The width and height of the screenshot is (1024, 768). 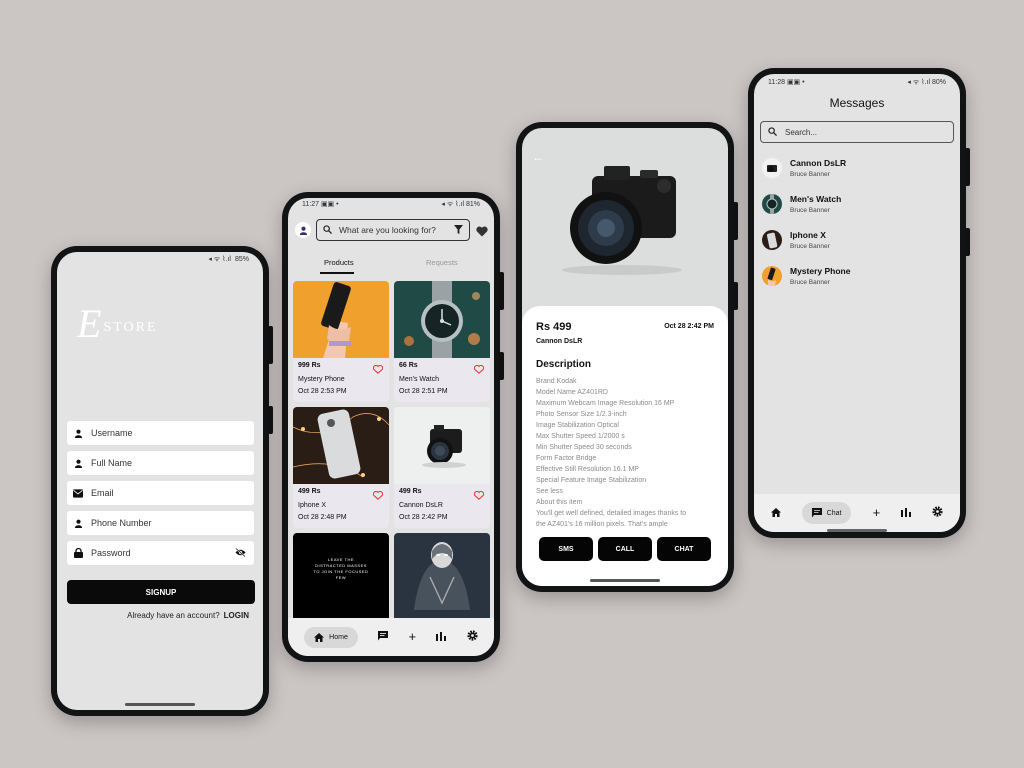 What do you see at coordinates (566, 549) in the screenshot?
I see `sms-button: SMS` at bounding box center [566, 549].